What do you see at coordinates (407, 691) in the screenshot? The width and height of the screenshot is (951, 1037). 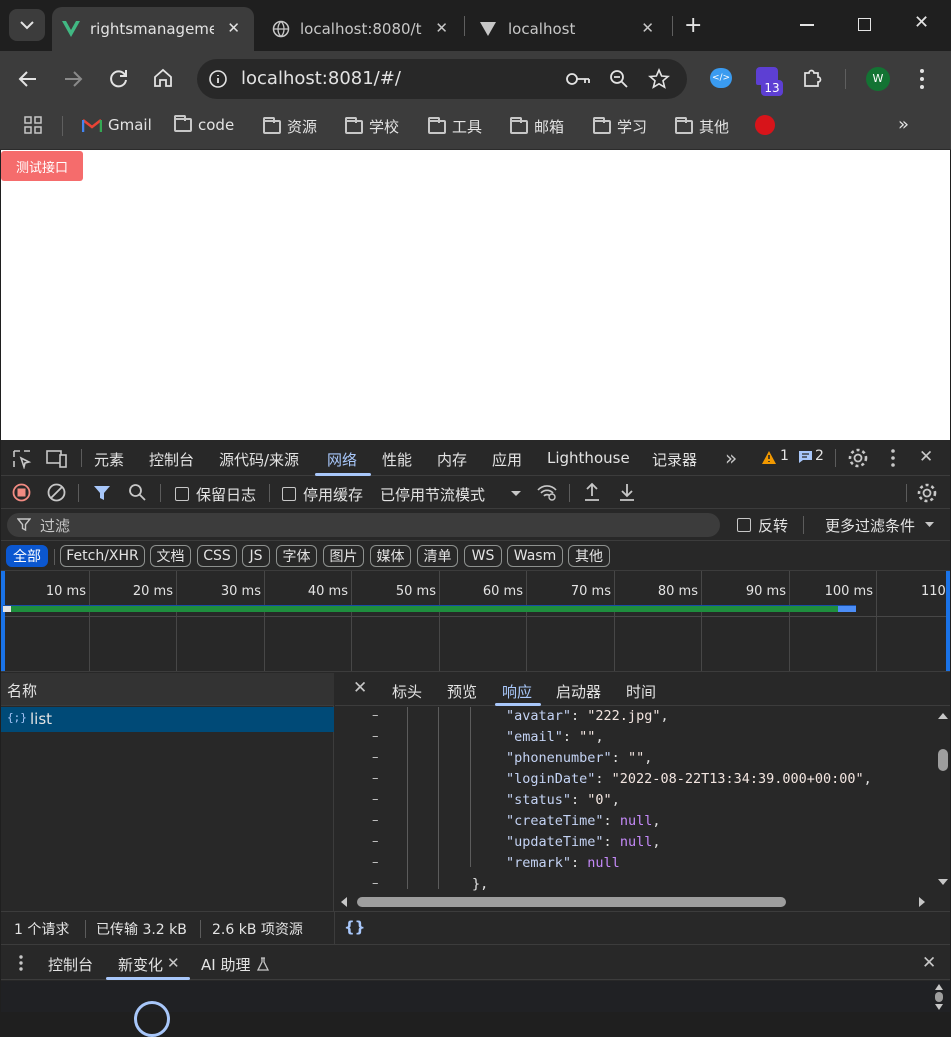 I see `details-tab-headers: 标头` at bounding box center [407, 691].